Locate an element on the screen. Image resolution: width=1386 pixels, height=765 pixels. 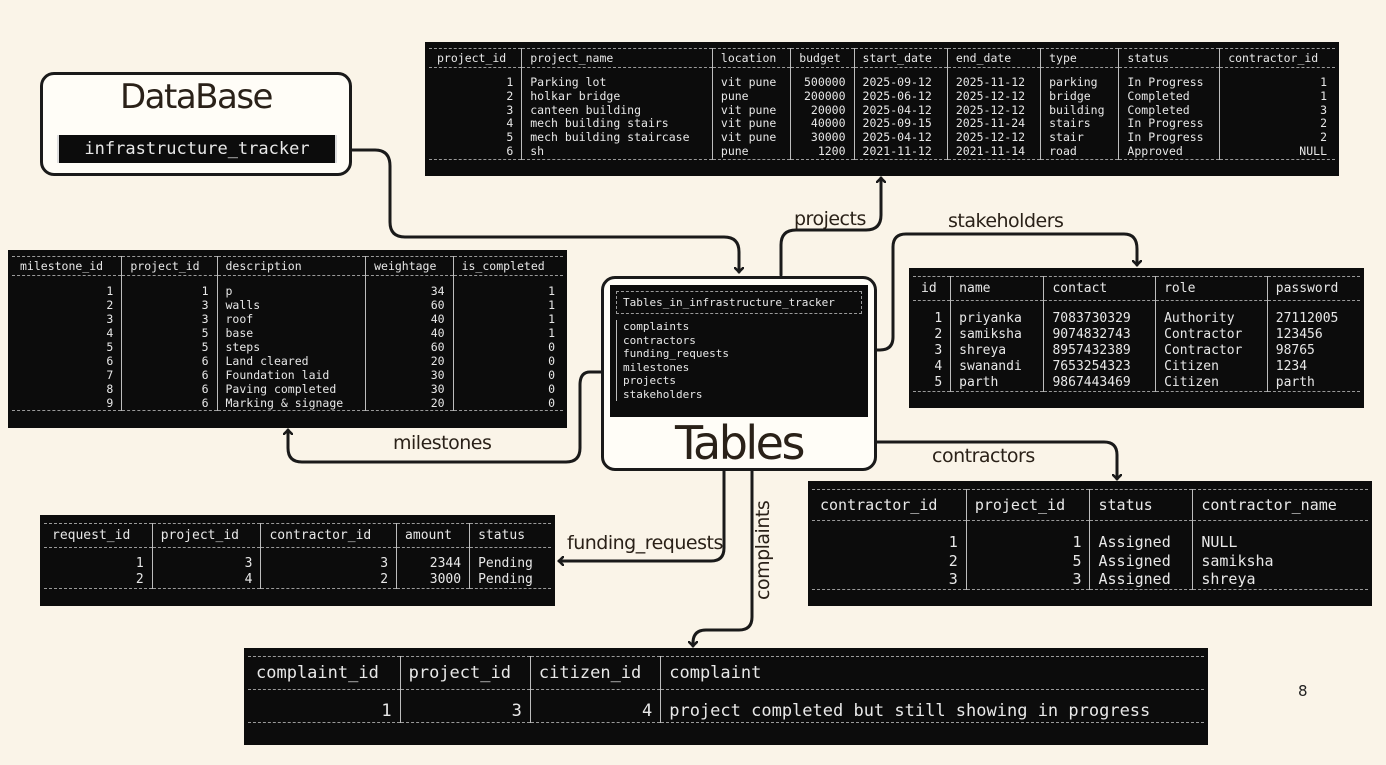
tables-list-item: stakeholders is located at coordinates (663, 394).